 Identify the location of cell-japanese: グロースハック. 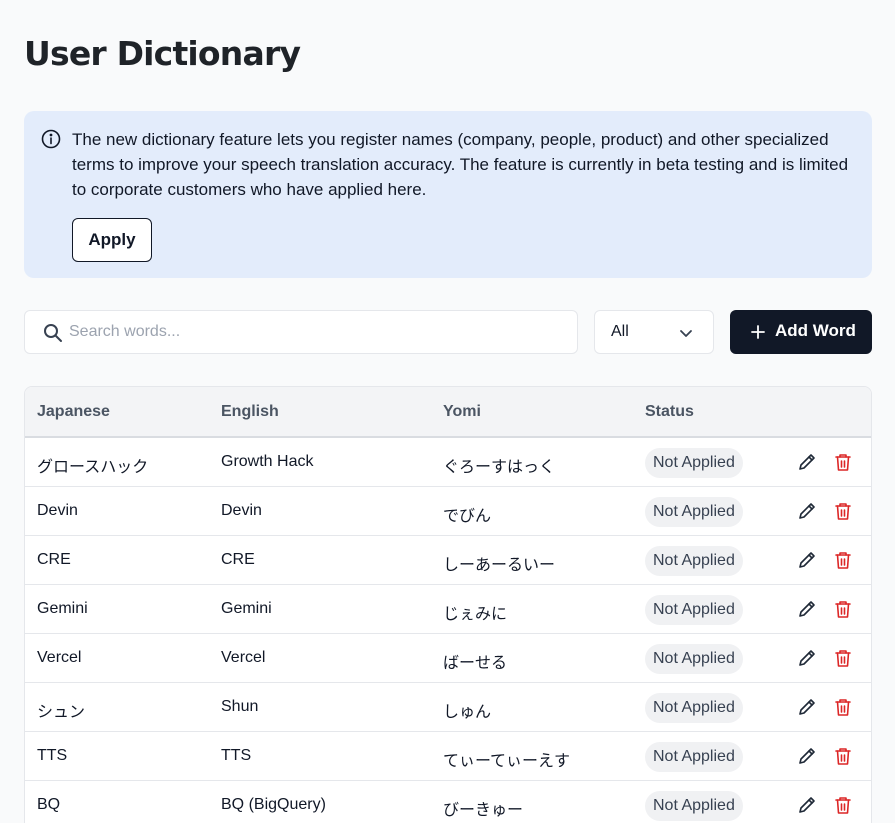
(93, 467).